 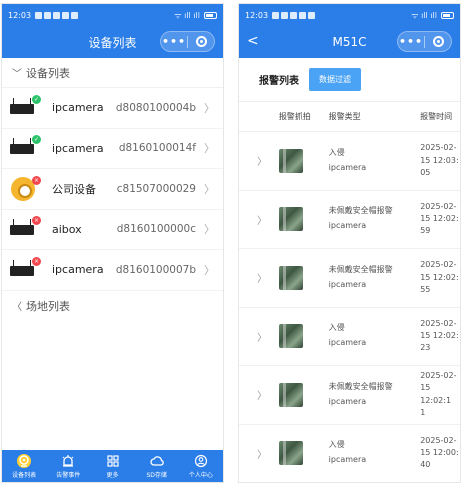 I want to click on target-icon, so click(x=201, y=41).